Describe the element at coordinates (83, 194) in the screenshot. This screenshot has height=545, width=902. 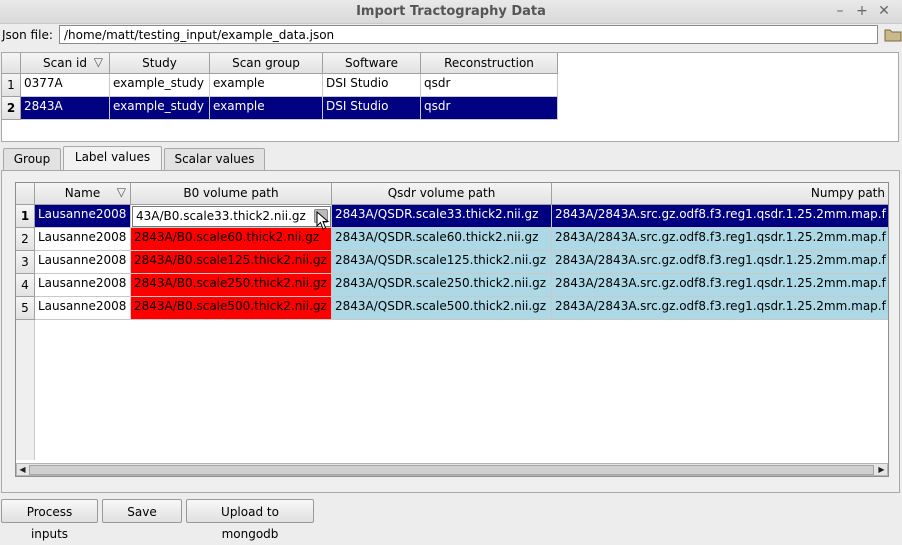
I see `column-header-name: Name ▽` at that location.